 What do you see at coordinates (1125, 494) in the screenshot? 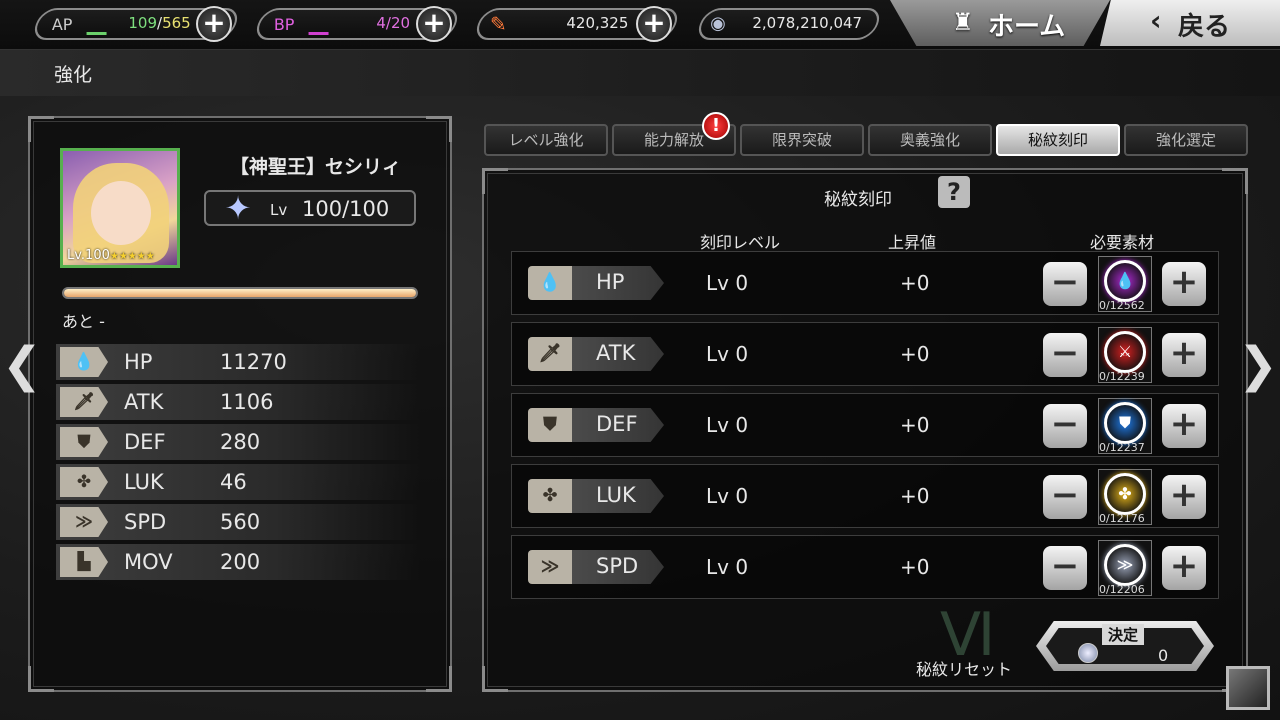
I see `material-orb-icon: ✤` at bounding box center [1125, 494].